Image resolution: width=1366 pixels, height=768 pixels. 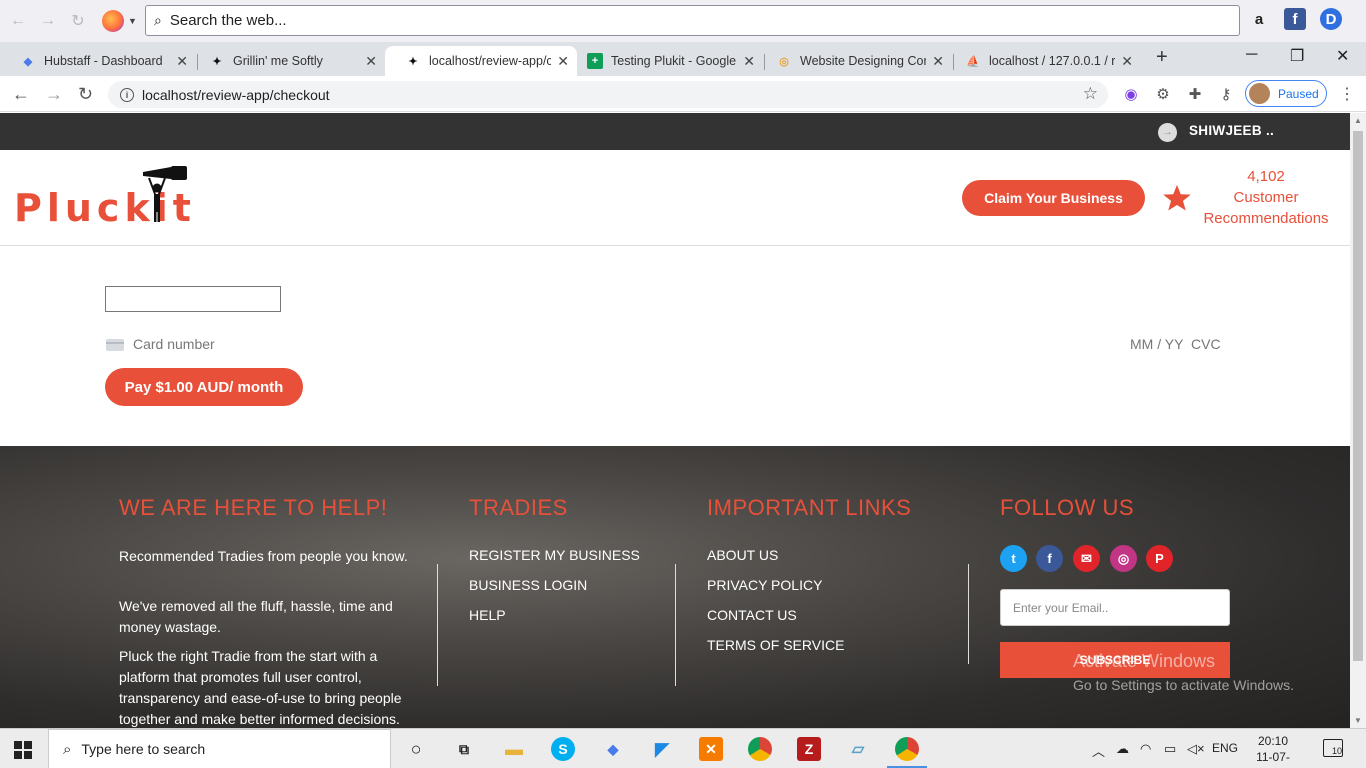 I want to click on battery-icon: ▭, so click(x=1170, y=749).